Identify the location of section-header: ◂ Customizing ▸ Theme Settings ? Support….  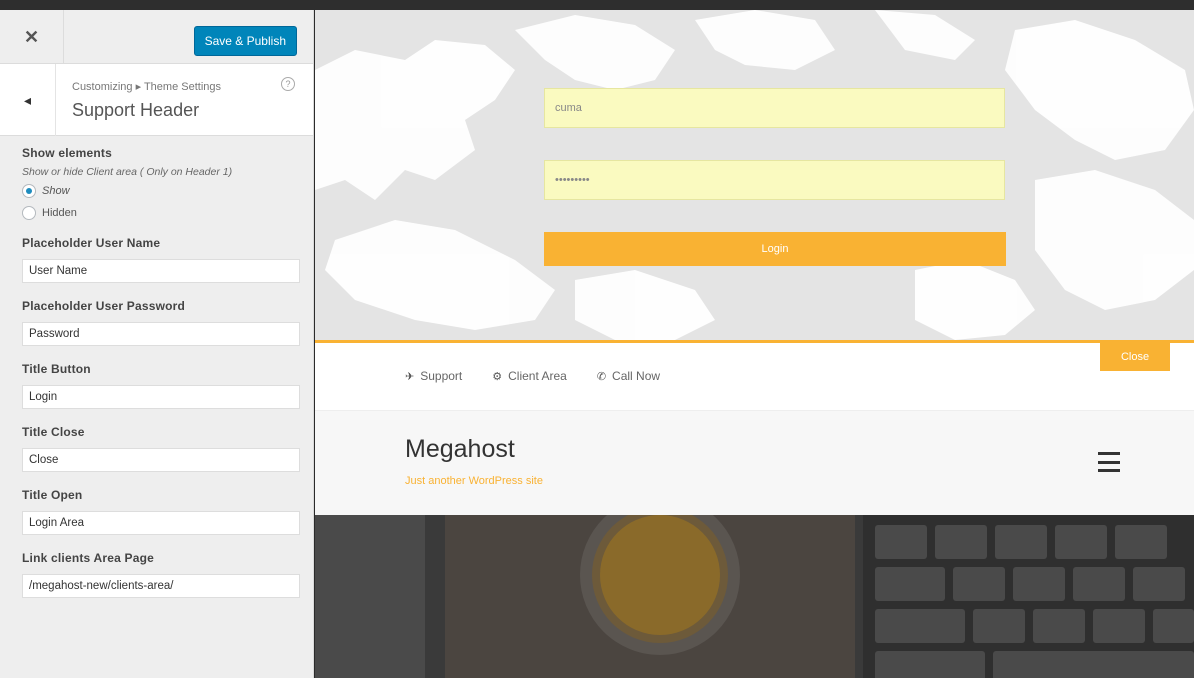
(156, 100).